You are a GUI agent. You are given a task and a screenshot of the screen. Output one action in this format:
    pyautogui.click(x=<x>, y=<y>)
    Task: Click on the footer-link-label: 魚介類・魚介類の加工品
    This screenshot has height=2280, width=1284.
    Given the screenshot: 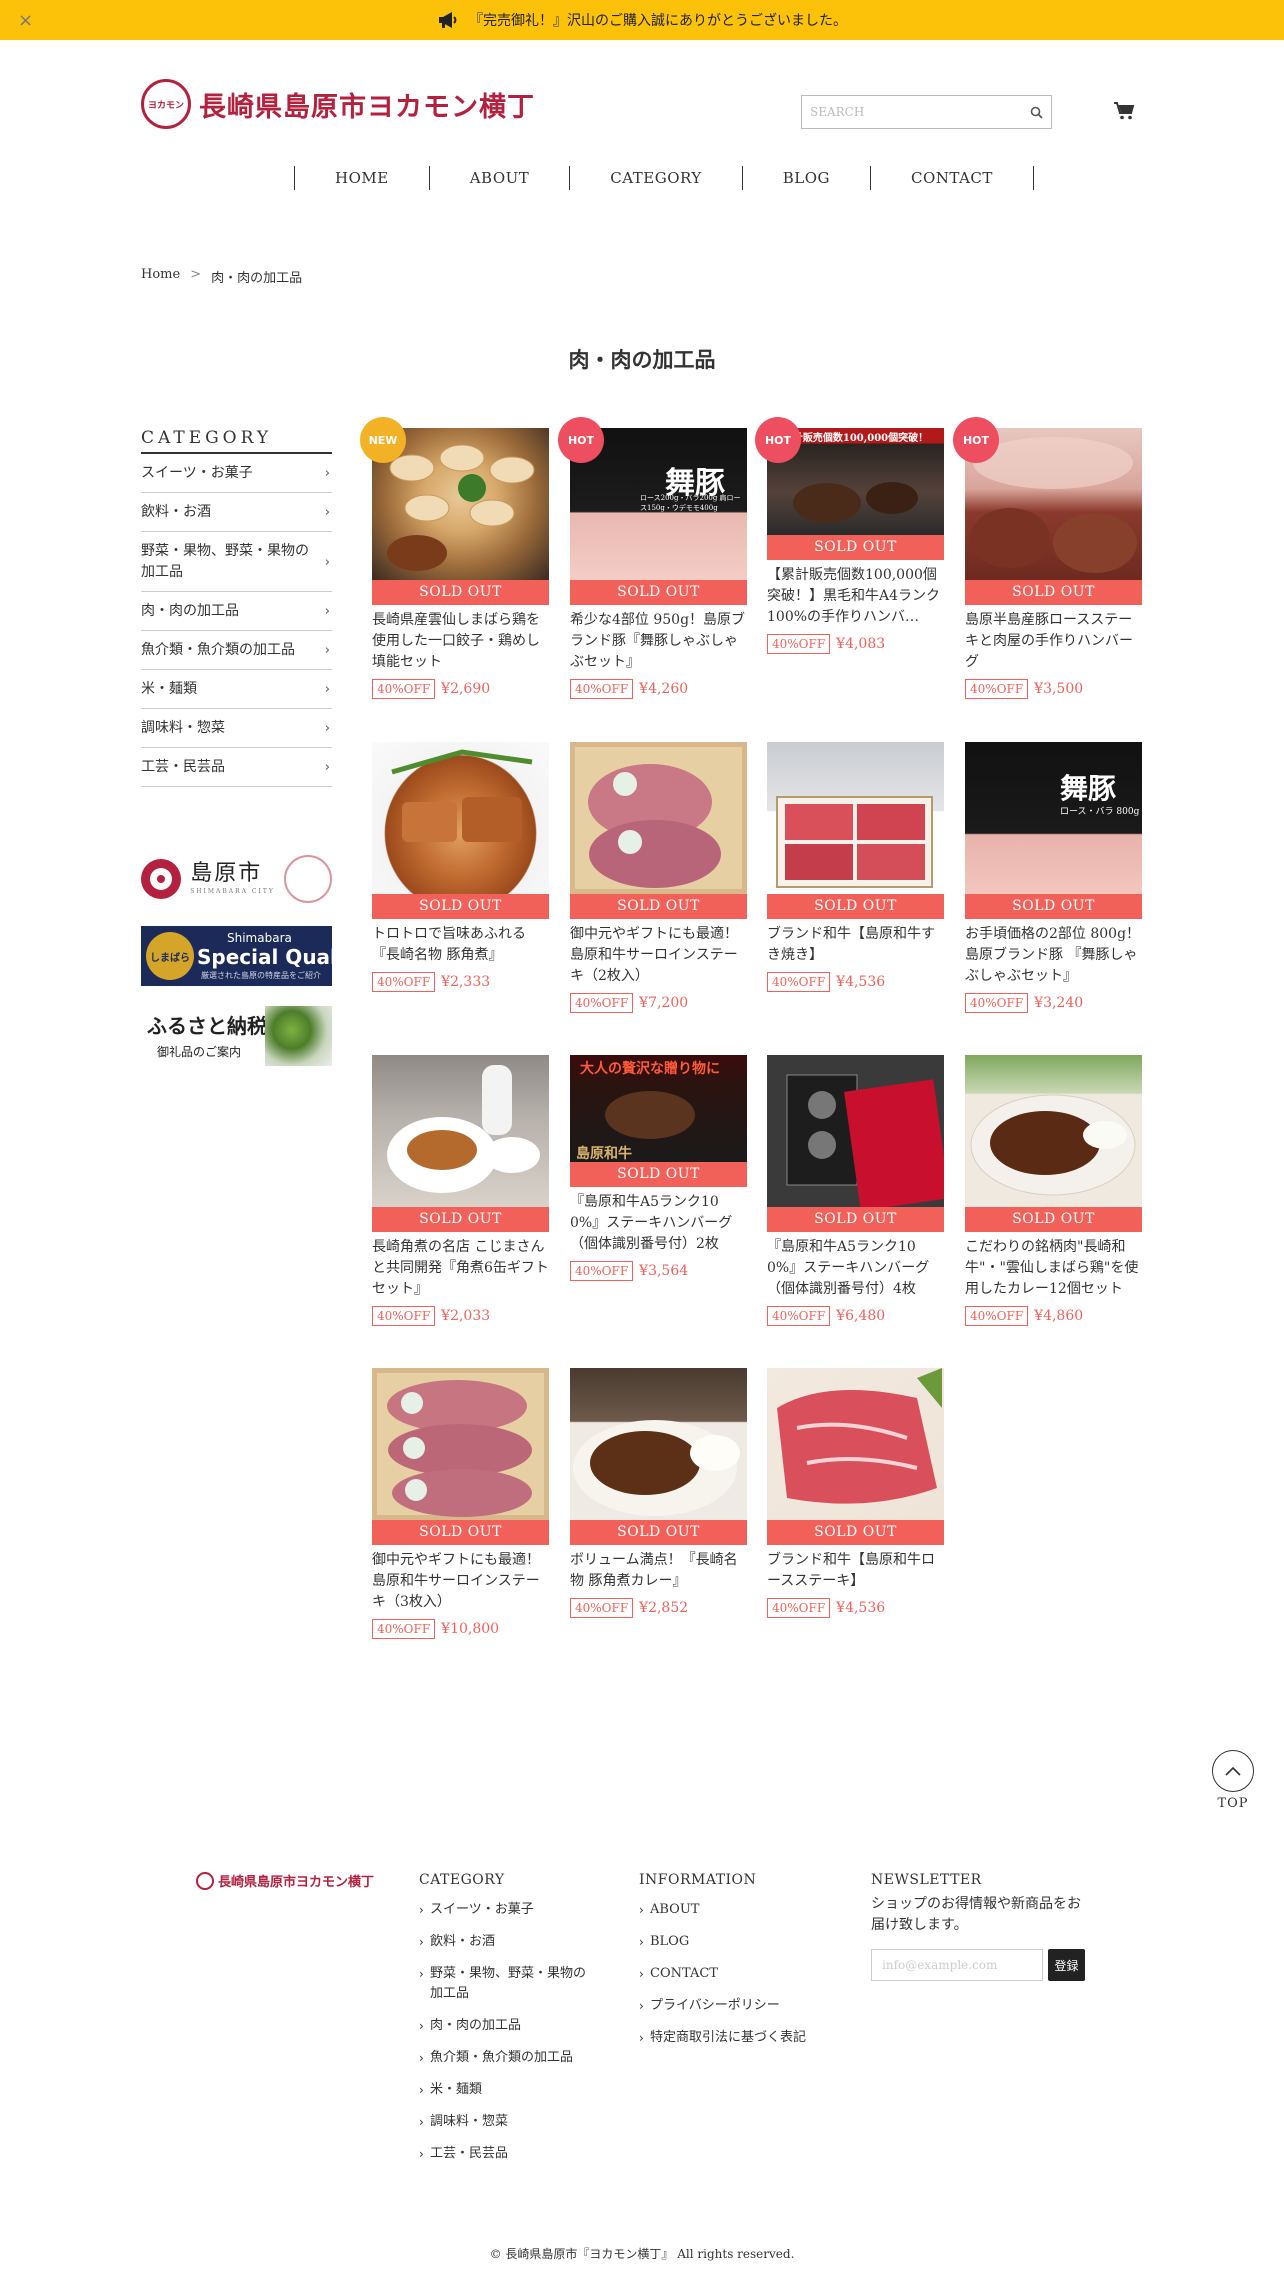 What is the action you would take?
    pyautogui.click(x=502, y=2057)
    